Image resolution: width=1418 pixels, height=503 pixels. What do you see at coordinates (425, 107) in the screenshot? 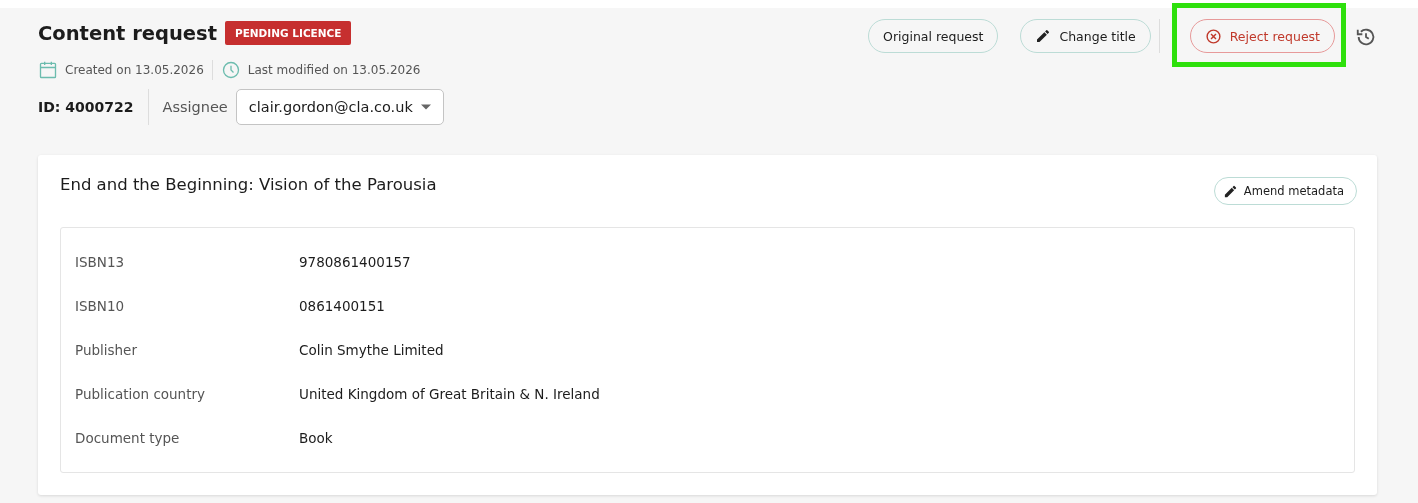
I see `caret-icon` at bounding box center [425, 107].